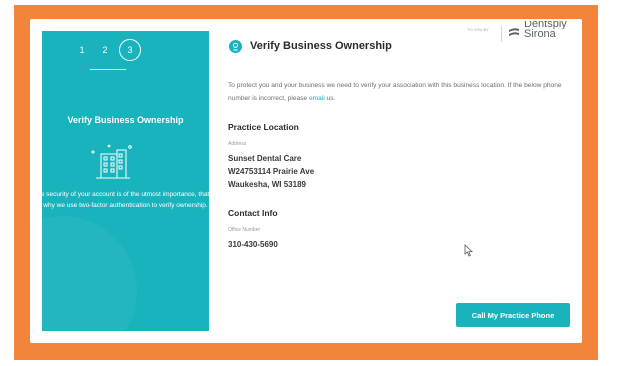  I want to click on call-practice-phone-button: Call My Practice Phone, so click(513, 315).